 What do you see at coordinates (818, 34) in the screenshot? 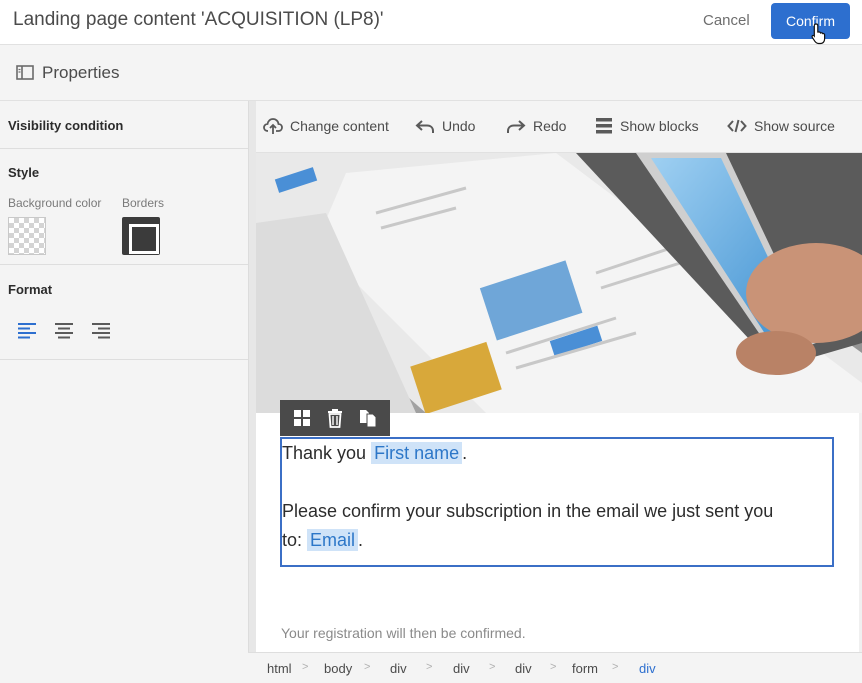
I see `hand-cursor-icon` at bounding box center [818, 34].